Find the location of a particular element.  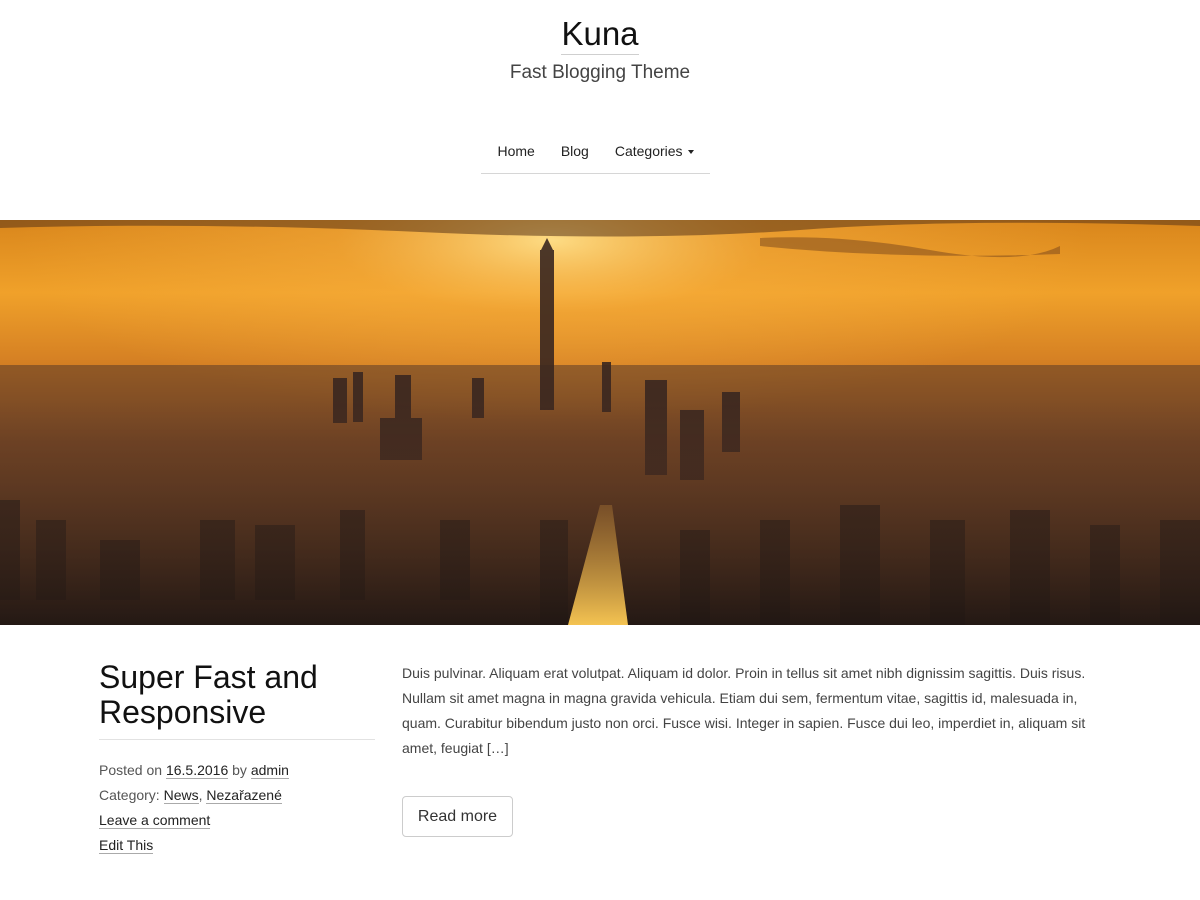

by-label: by is located at coordinates (239, 770).